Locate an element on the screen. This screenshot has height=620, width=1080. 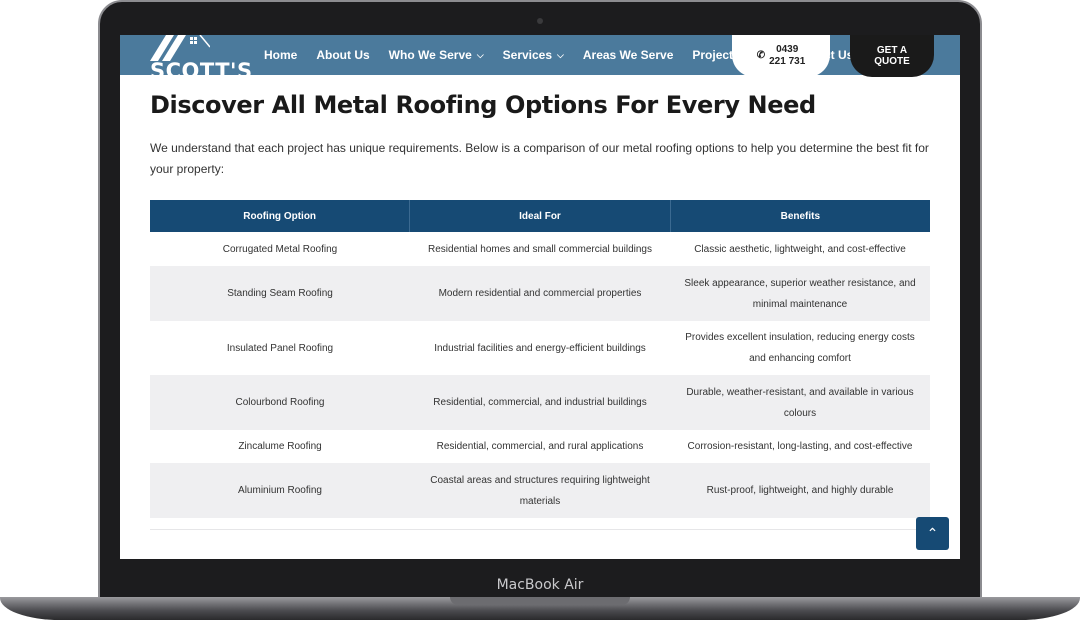
nav-item-label: Home is located at coordinates (281, 55).